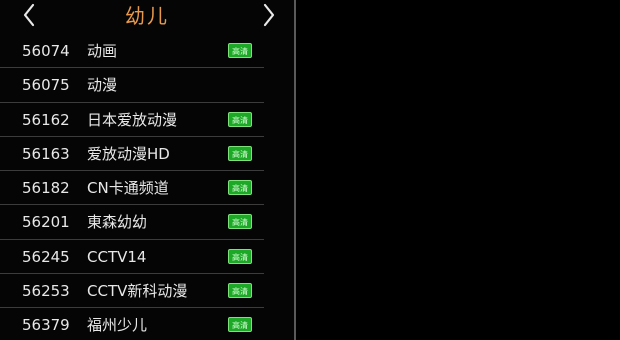  Describe the element at coordinates (46, 153) in the screenshot. I see `channel-number: 56163` at that location.